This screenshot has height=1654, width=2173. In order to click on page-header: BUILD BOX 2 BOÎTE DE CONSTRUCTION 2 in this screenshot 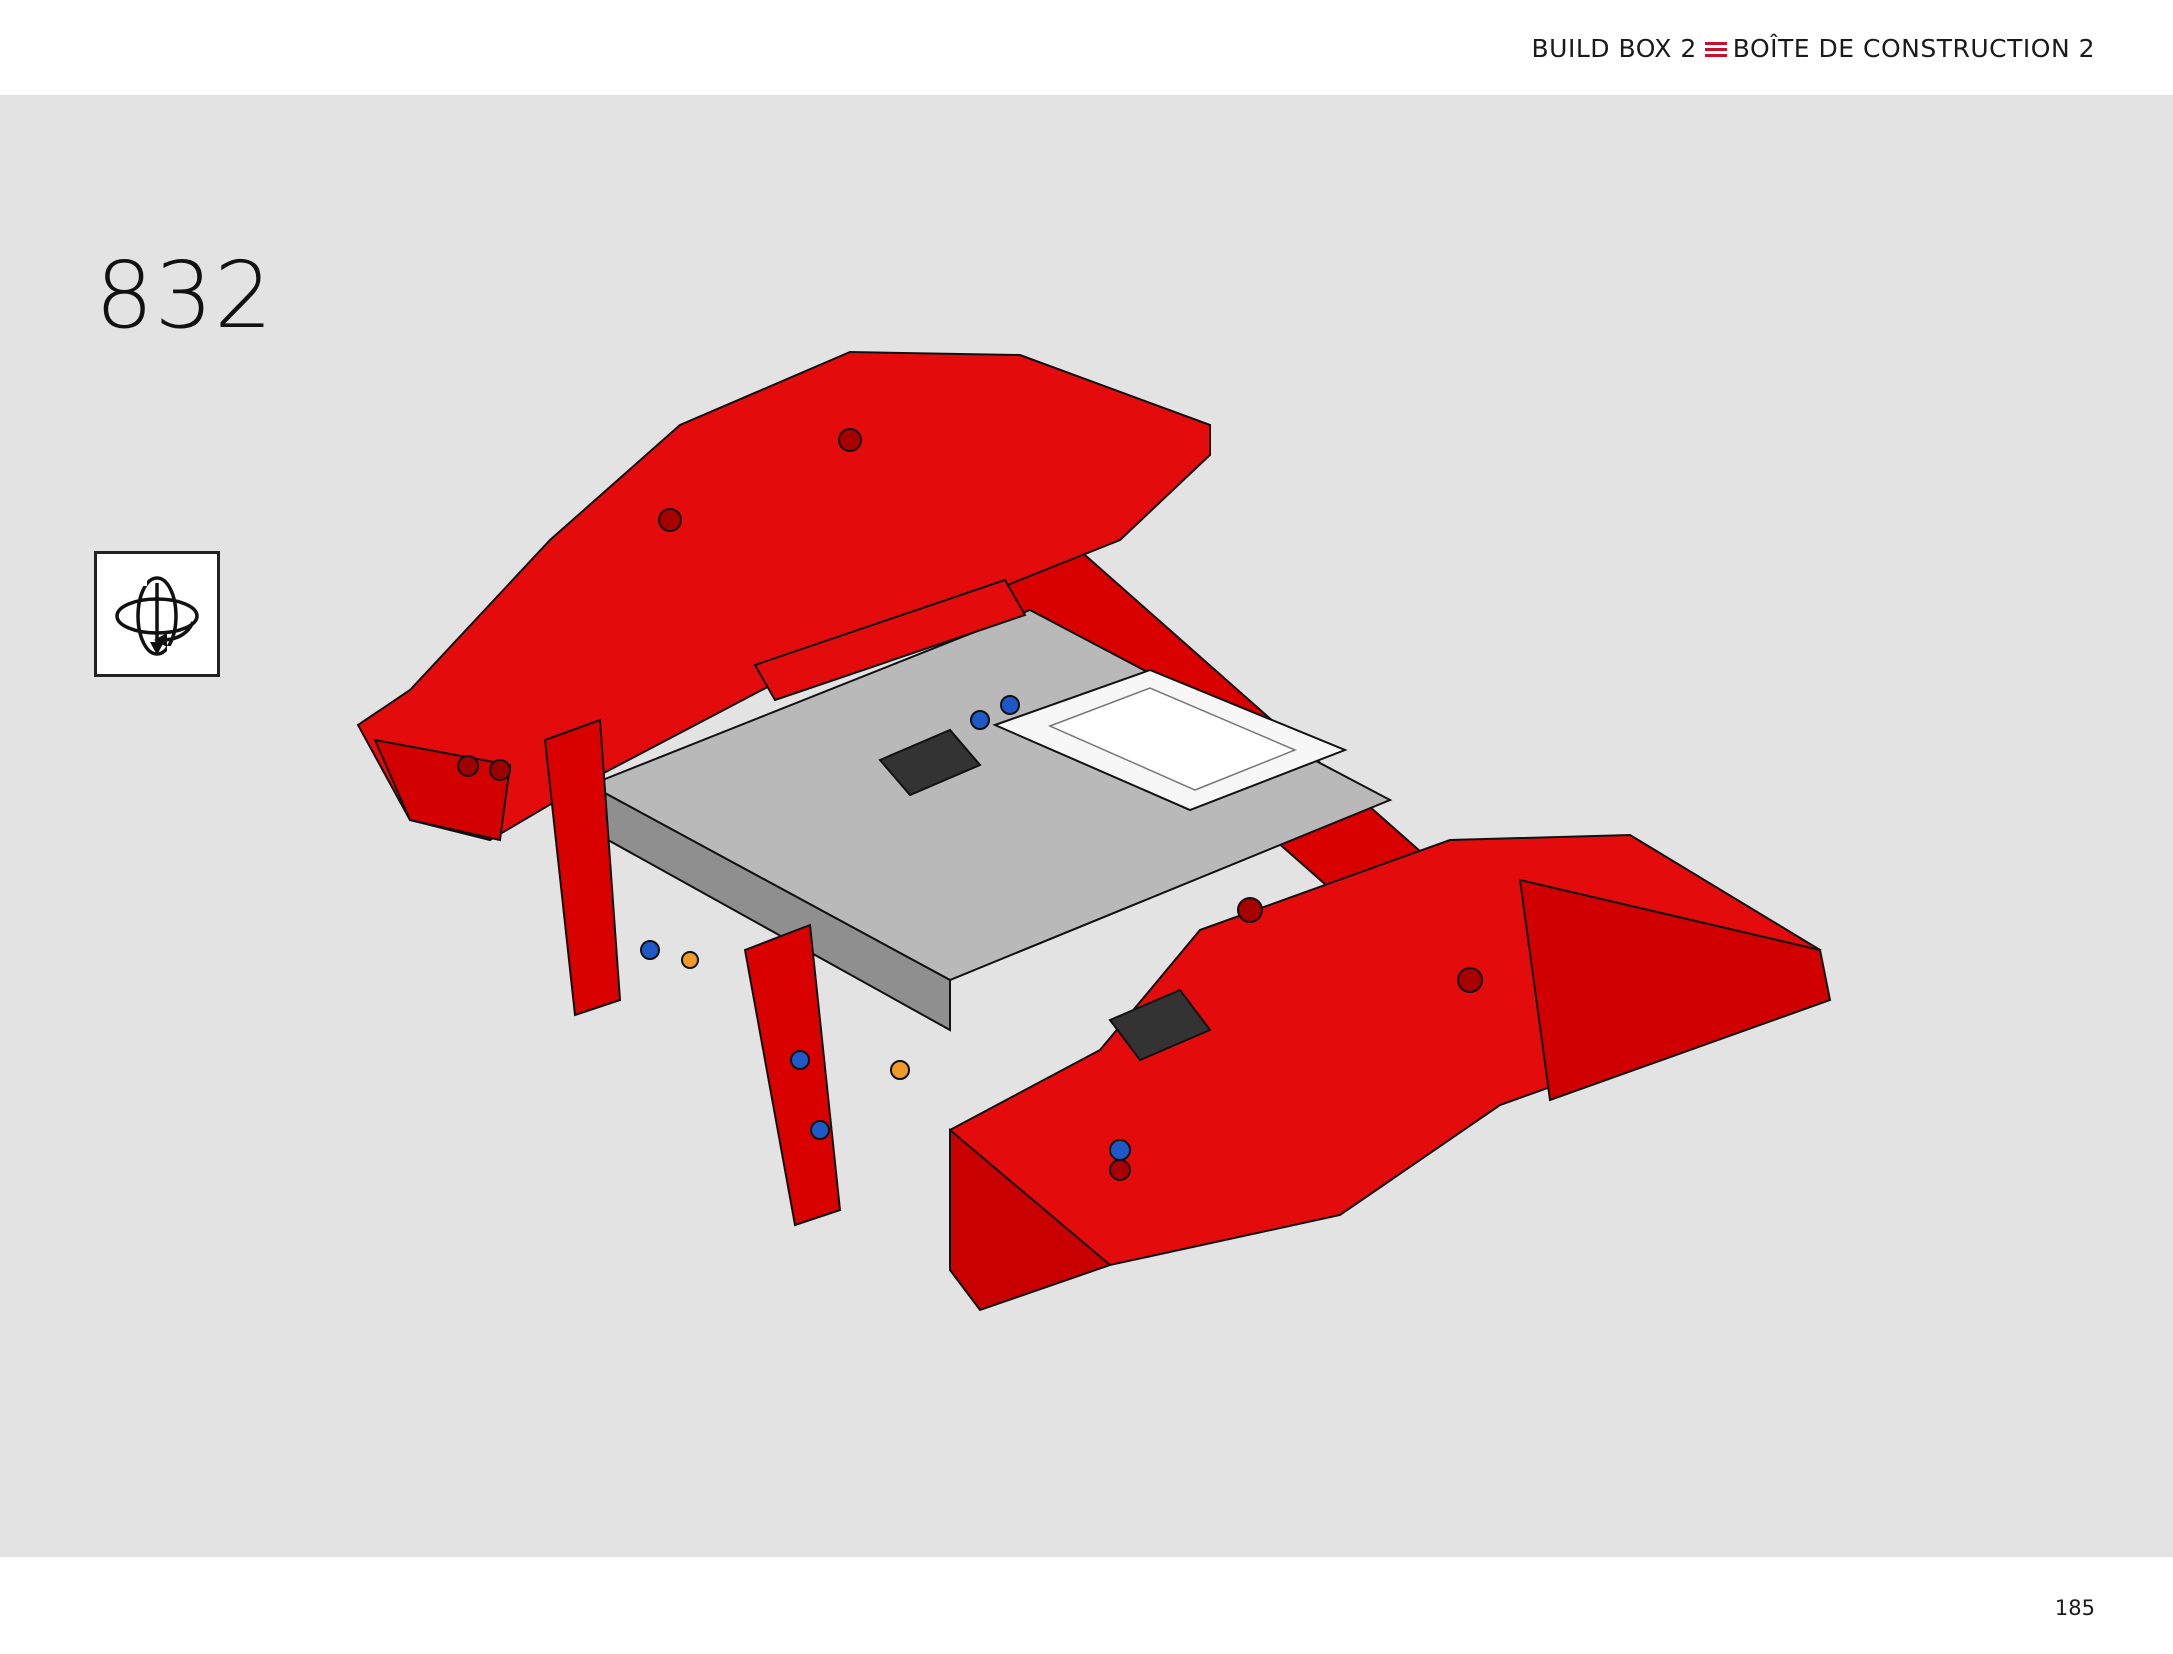, I will do `click(1086, 47)`.